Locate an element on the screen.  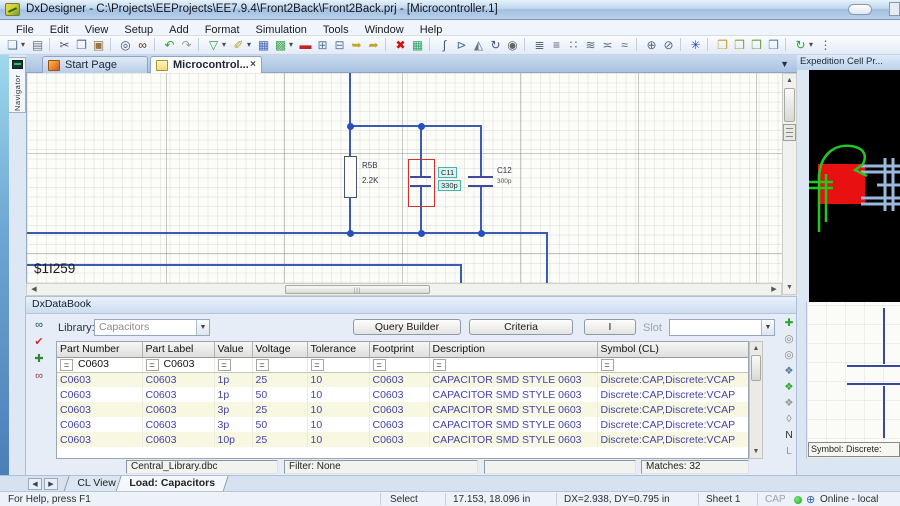
align-top-icon: ≣ is located at coordinates (539, 45).